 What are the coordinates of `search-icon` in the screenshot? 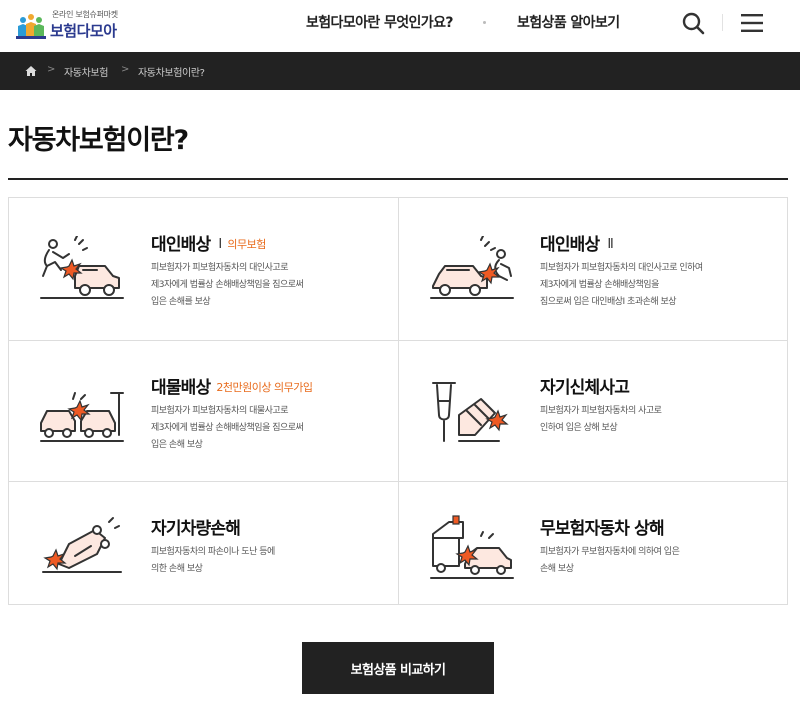 It's located at (693, 23).